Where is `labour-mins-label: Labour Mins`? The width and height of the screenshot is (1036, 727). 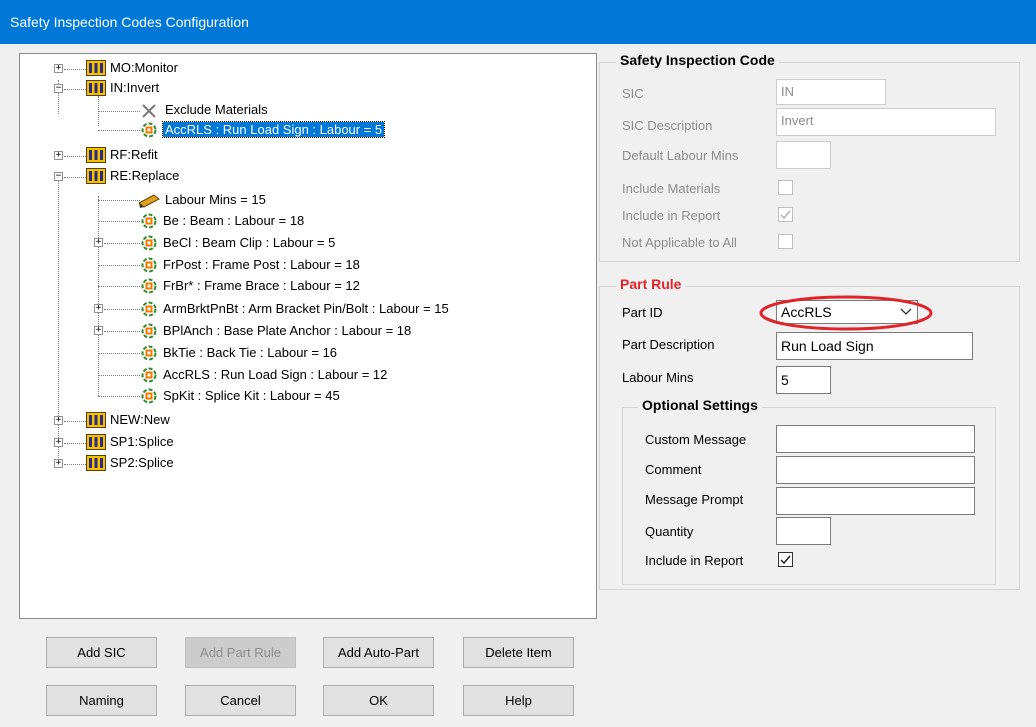 labour-mins-label: Labour Mins is located at coordinates (658, 377).